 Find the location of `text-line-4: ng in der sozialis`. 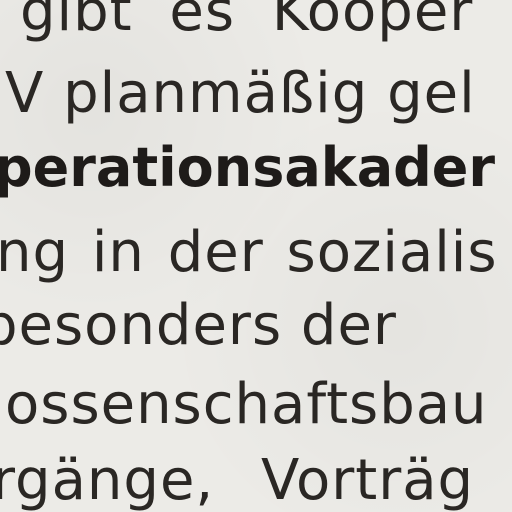

text-line-4: ng in der sozialis is located at coordinates (249, 252).